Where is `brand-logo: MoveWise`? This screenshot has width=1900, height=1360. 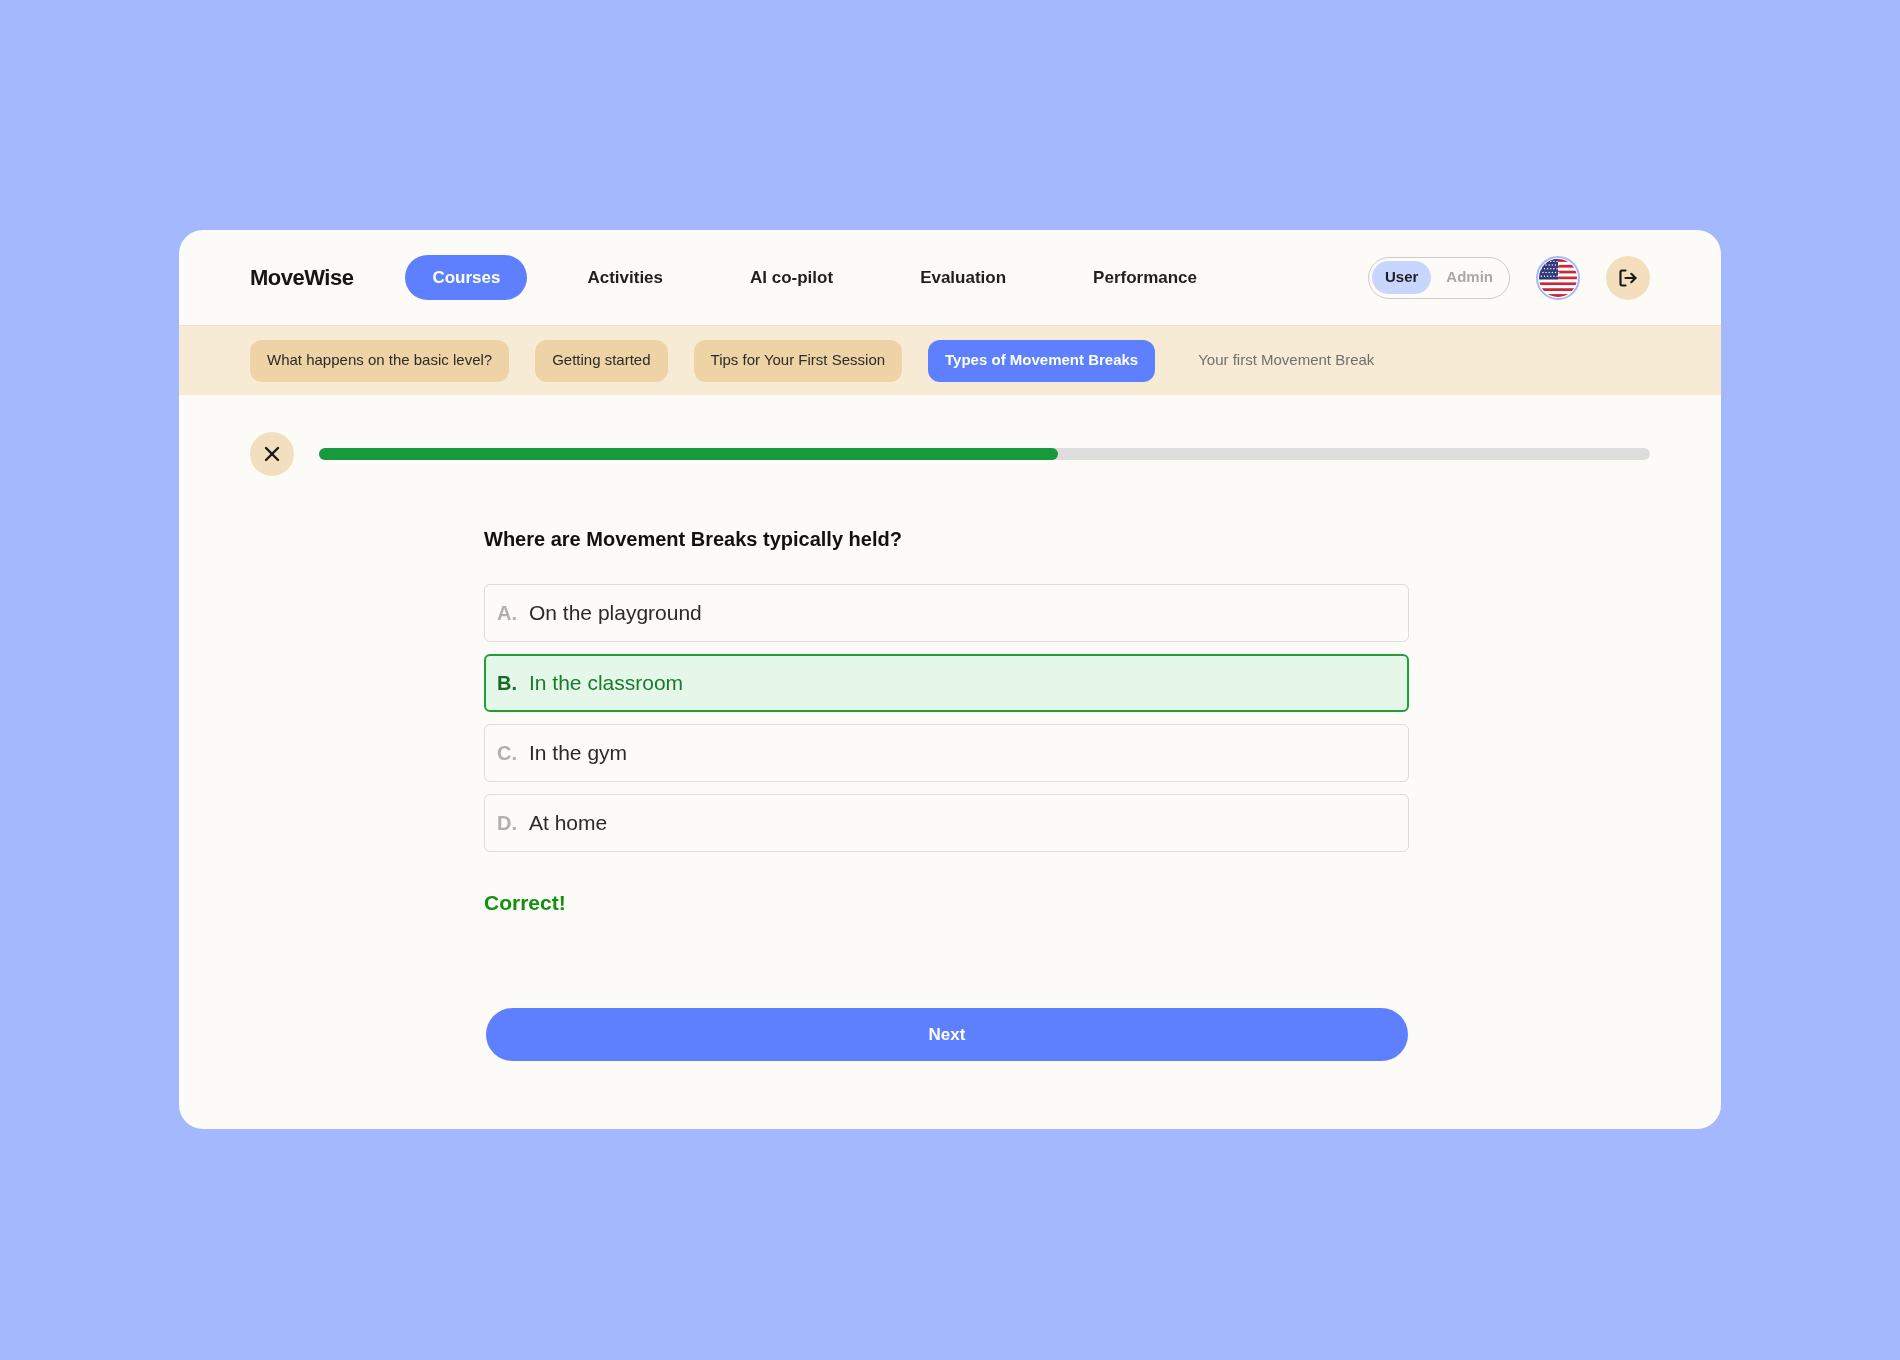 brand-logo: MoveWise is located at coordinates (302, 278).